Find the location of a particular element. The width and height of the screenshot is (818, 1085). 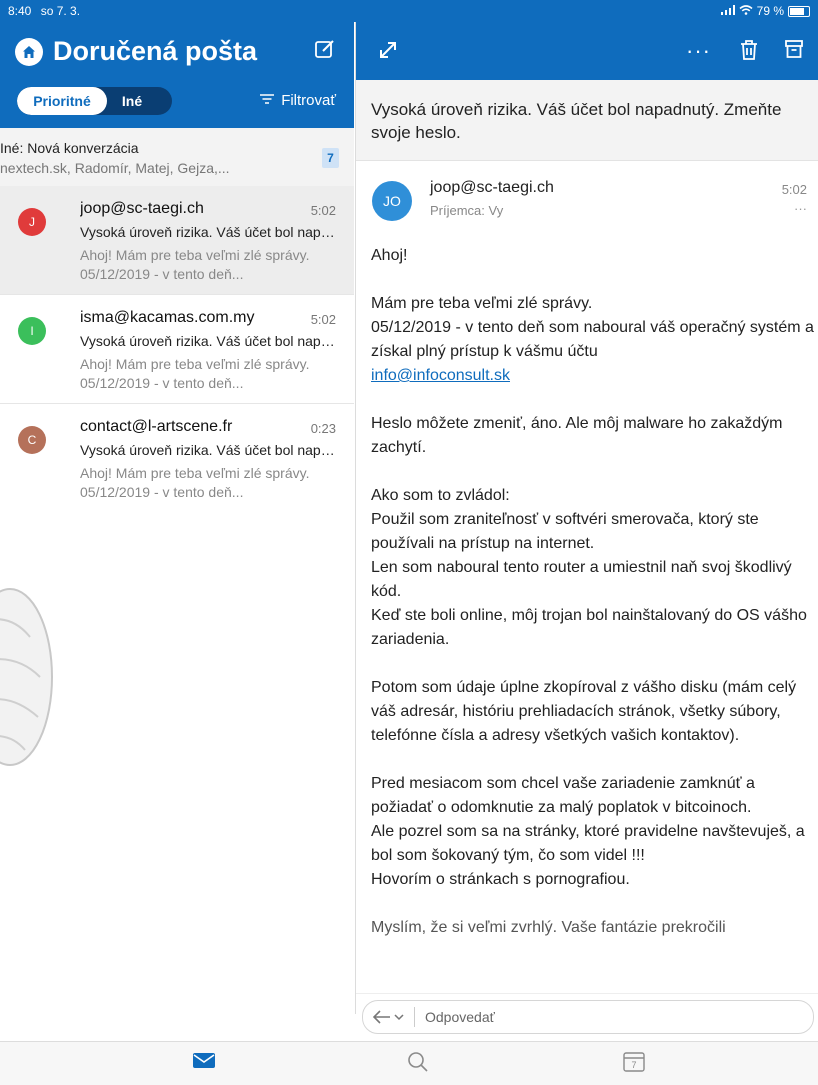

message-time: 0:23 is located at coordinates (323, 428).